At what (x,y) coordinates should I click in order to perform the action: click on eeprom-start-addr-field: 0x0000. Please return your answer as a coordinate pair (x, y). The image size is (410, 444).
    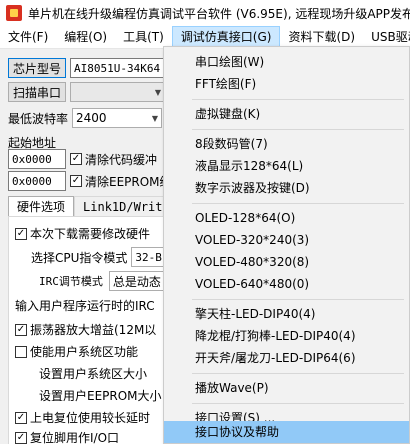
    Looking at the image, I should click on (37, 181).